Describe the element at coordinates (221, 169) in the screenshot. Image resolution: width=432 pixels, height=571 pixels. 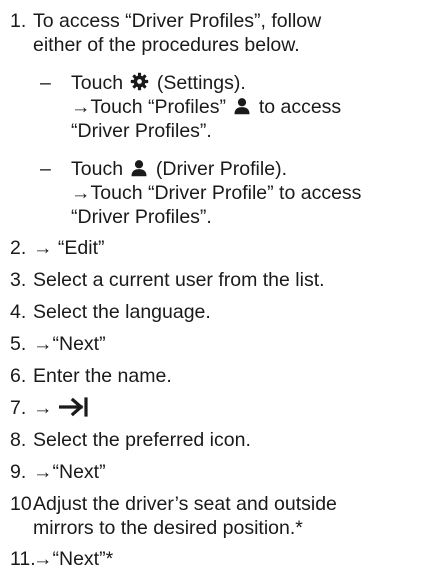
I see `substep-text: (Driver Profile).` at that location.